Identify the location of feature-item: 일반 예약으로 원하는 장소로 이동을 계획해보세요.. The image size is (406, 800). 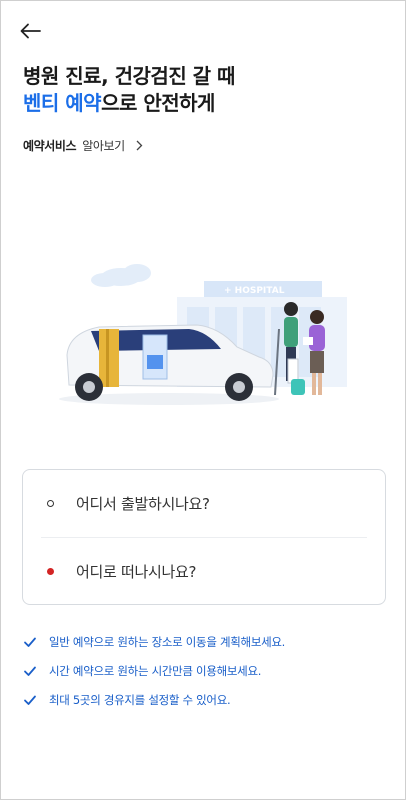
(208, 641).